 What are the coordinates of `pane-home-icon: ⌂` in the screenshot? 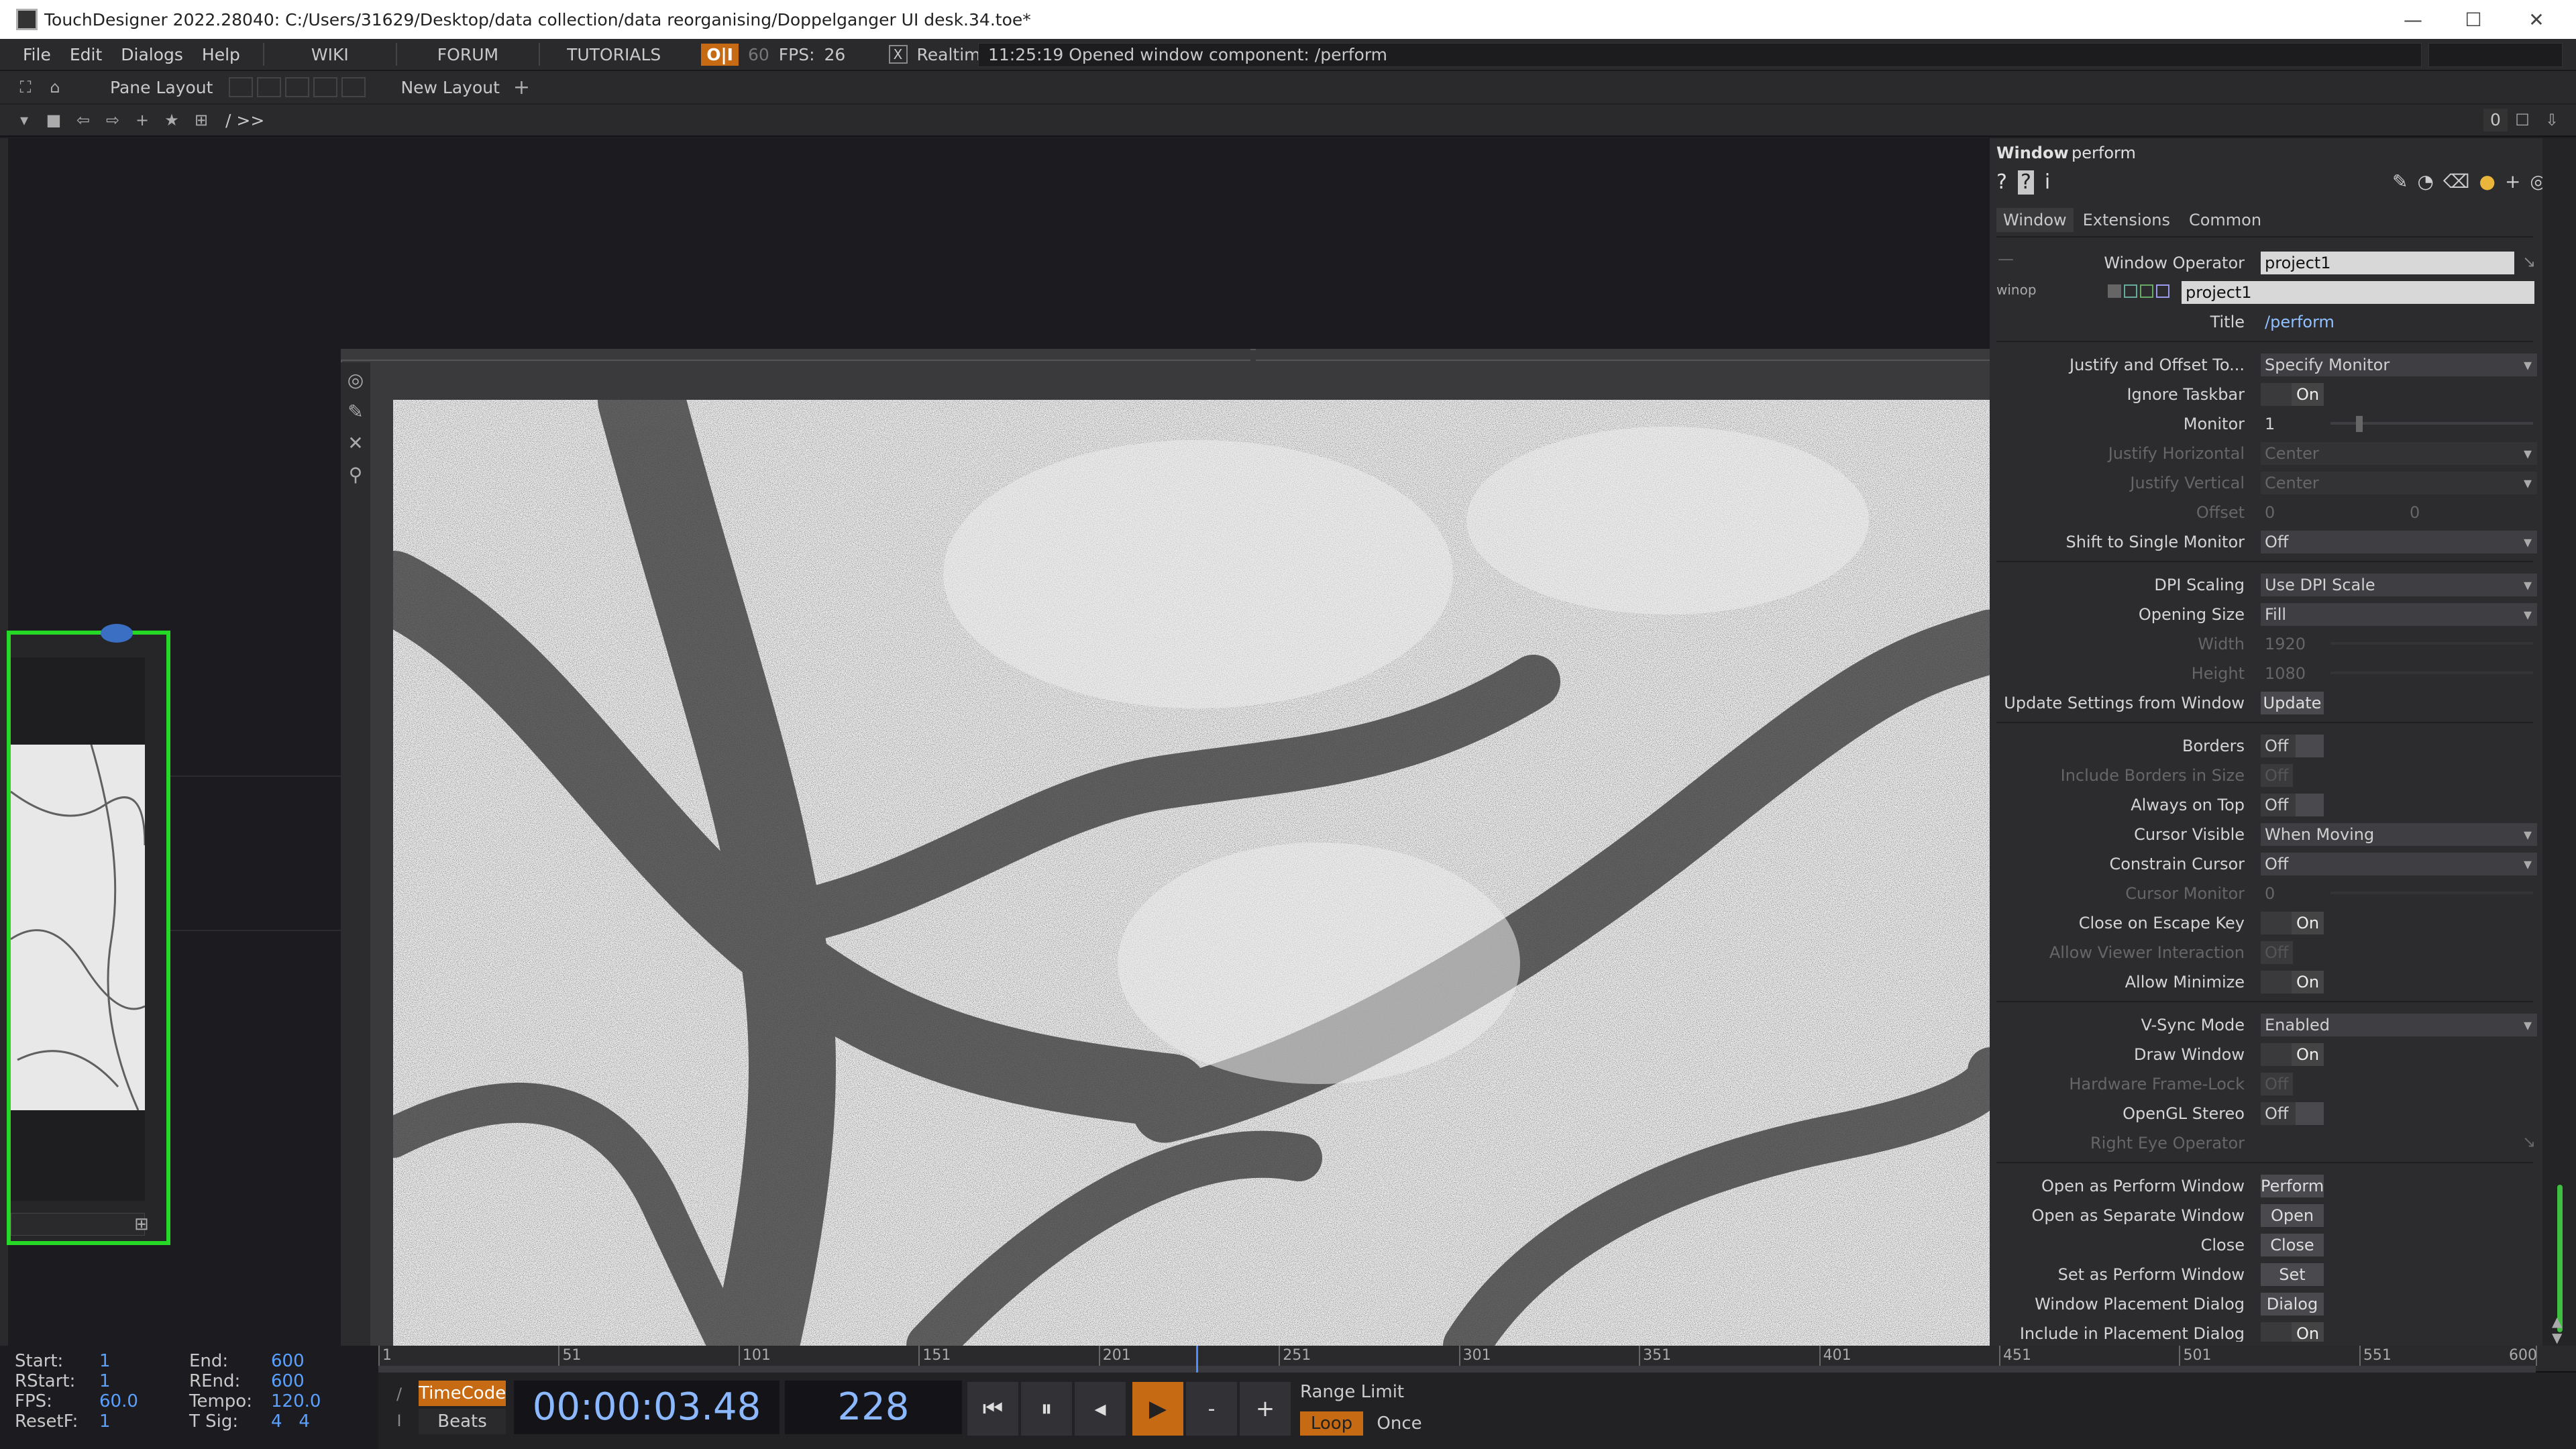 It's located at (55, 87).